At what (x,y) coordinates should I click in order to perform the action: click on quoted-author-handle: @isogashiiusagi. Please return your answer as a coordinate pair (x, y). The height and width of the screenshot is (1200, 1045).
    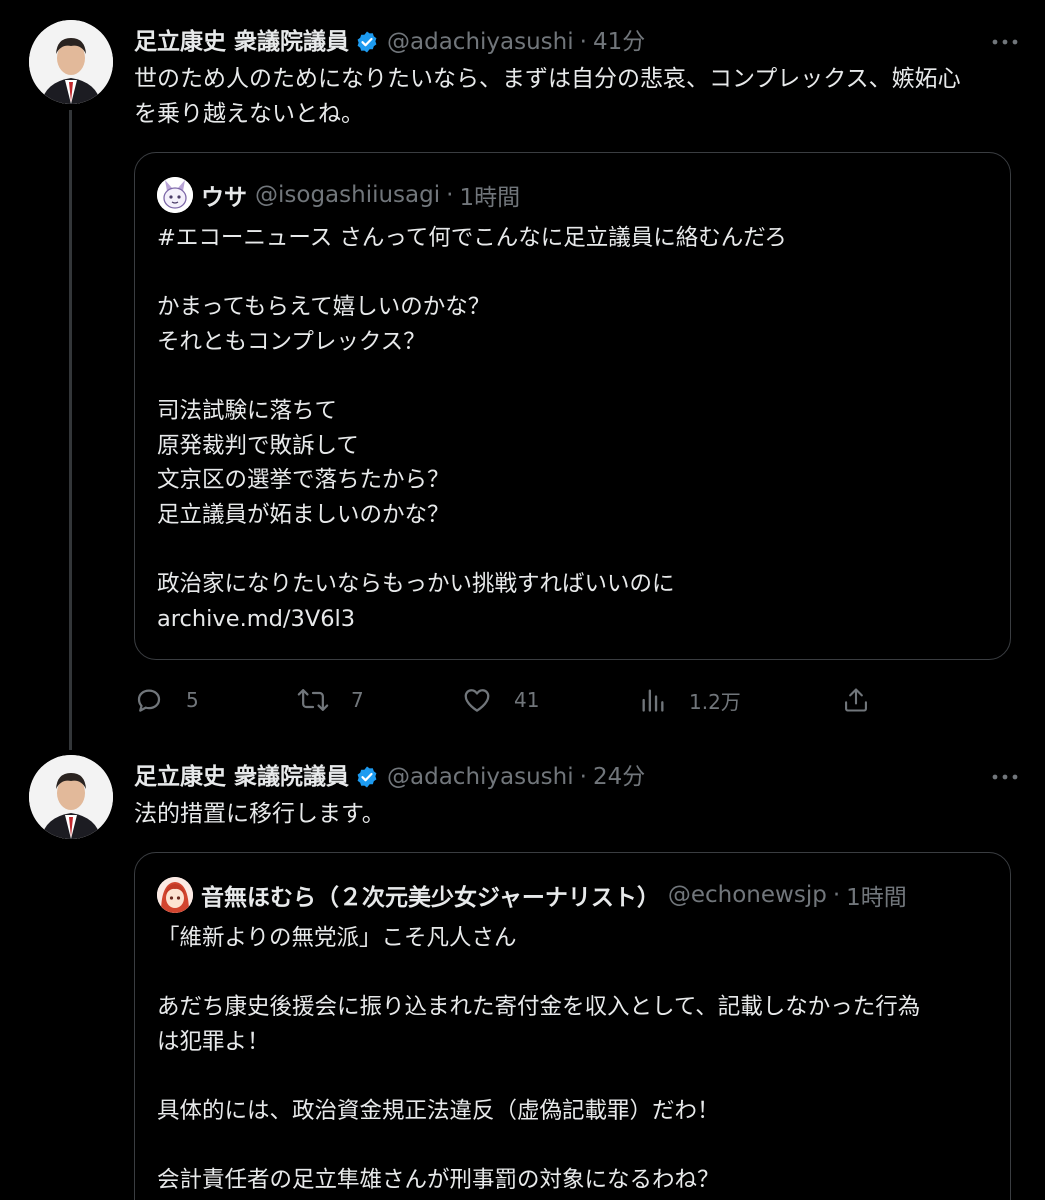
    Looking at the image, I should click on (348, 195).